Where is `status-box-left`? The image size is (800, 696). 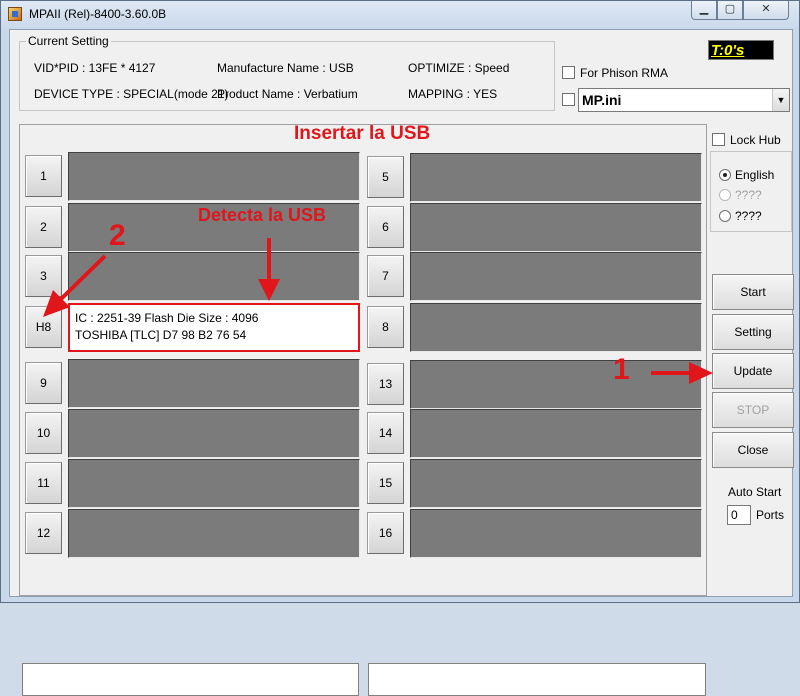
status-box-left is located at coordinates (190, 679).